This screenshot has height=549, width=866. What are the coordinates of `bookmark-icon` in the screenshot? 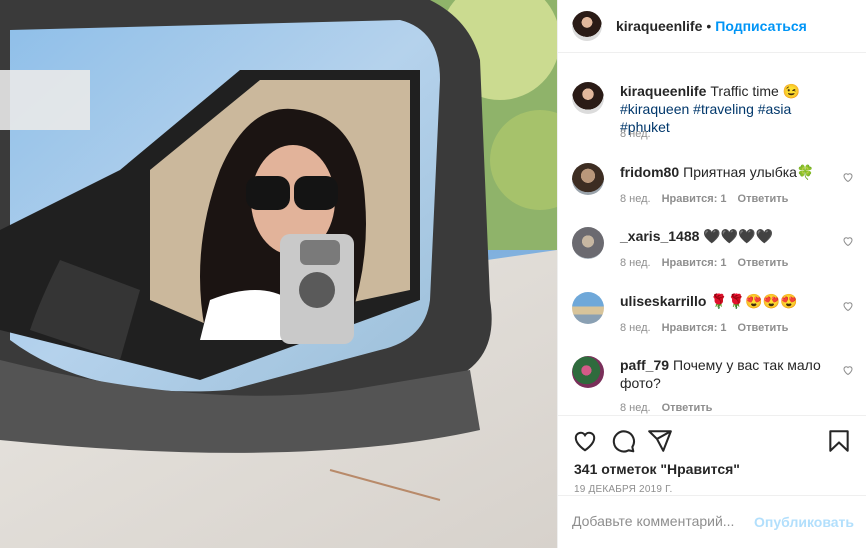 It's located at (839, 441).